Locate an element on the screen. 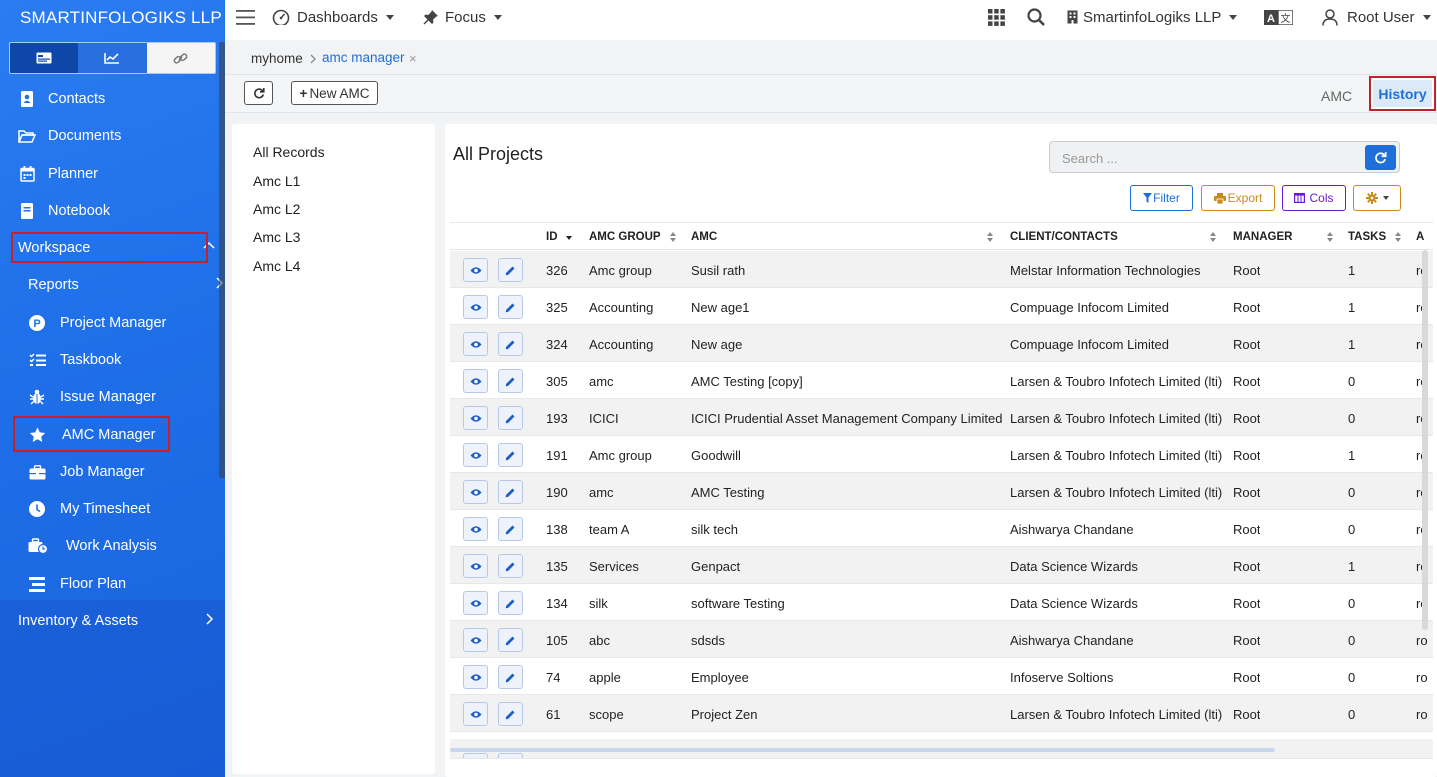 The image size is (1437, 777). cell-client: Data Science Wizards is located at coordinates (1074, 566).